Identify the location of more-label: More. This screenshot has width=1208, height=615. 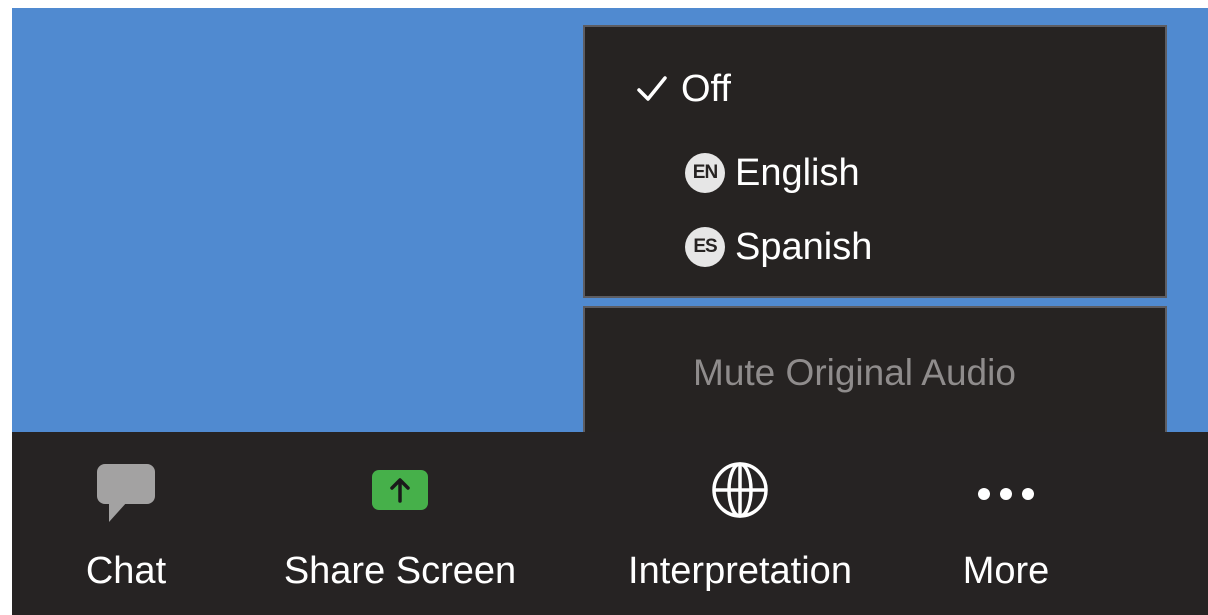
(1006, 571).